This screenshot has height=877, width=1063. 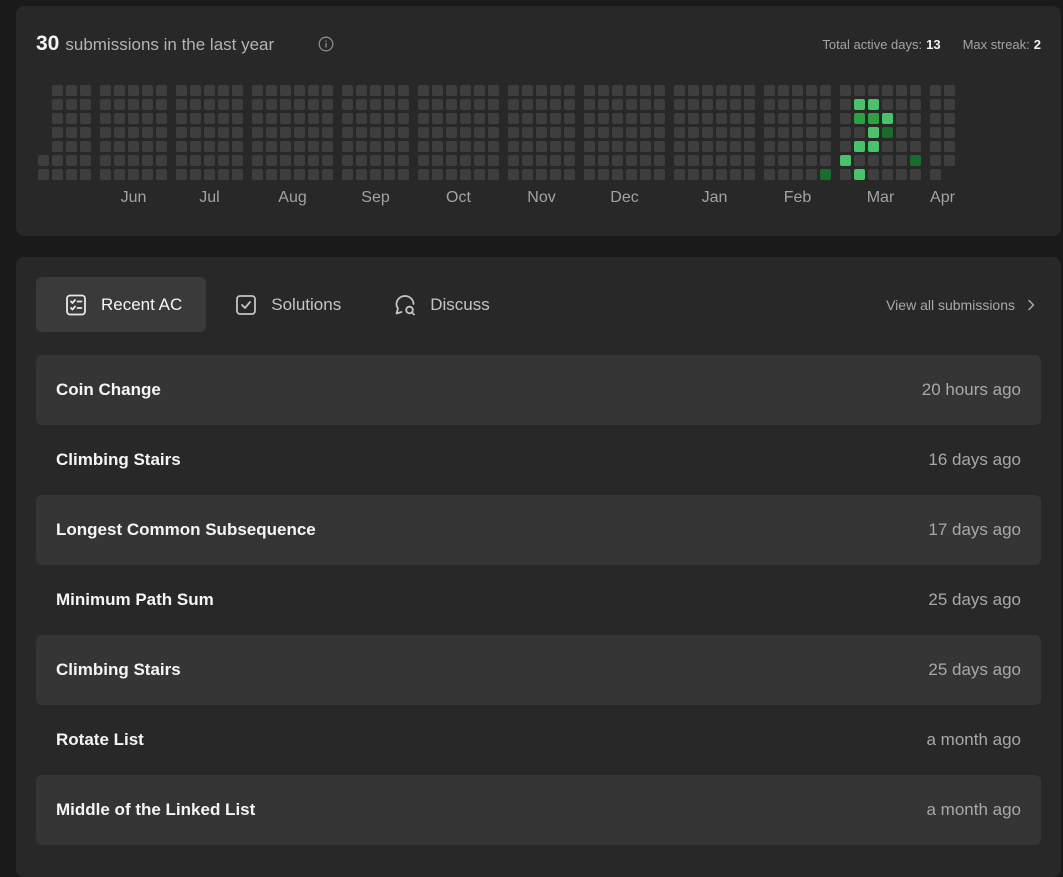 What do you see at coordinates (439, 304) in the screenshot?
I see `tab-discuss: Discuss` at bounding box center [439, 304].